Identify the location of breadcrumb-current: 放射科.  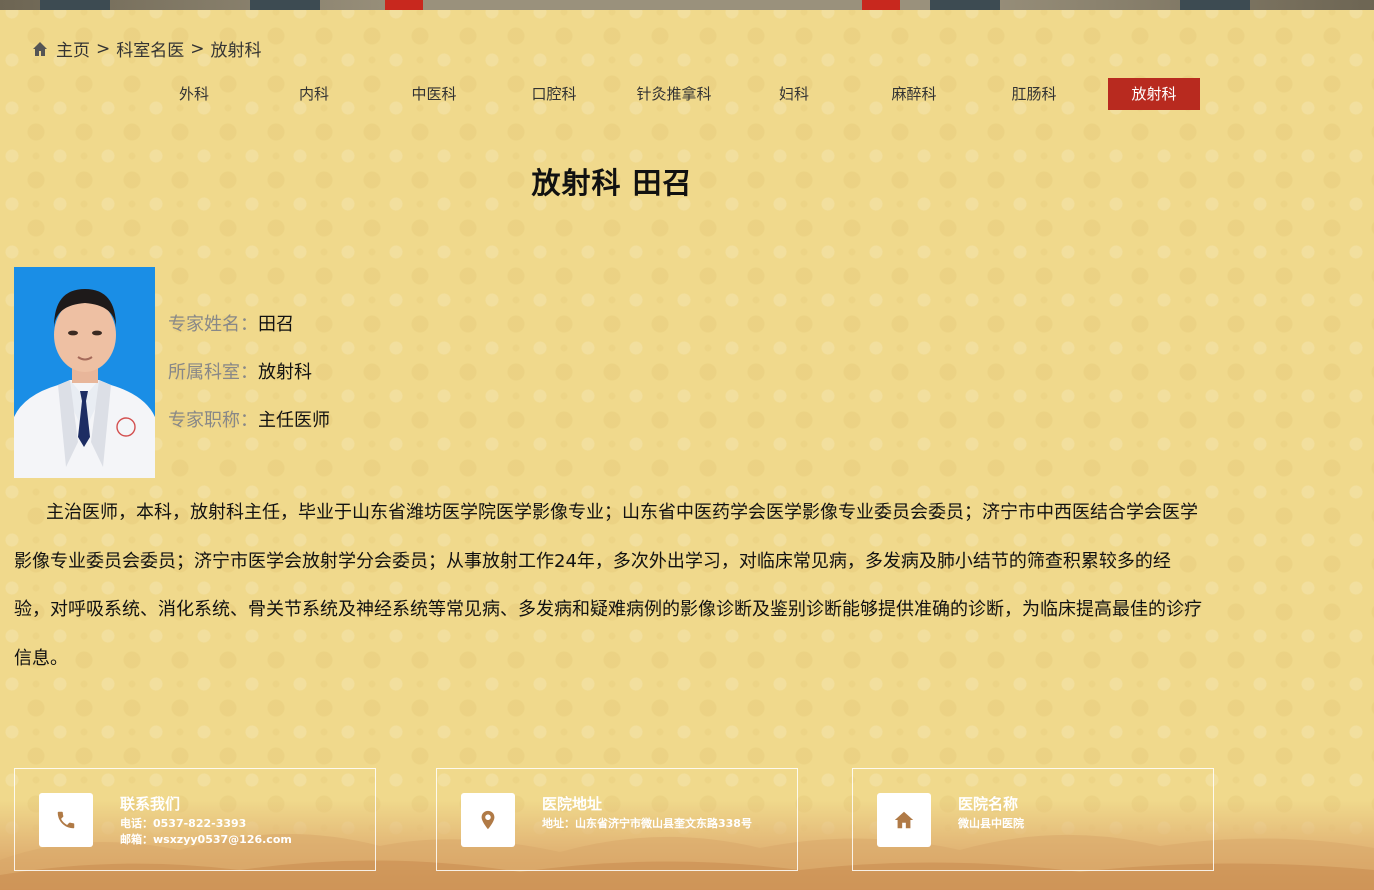
(236, 51).